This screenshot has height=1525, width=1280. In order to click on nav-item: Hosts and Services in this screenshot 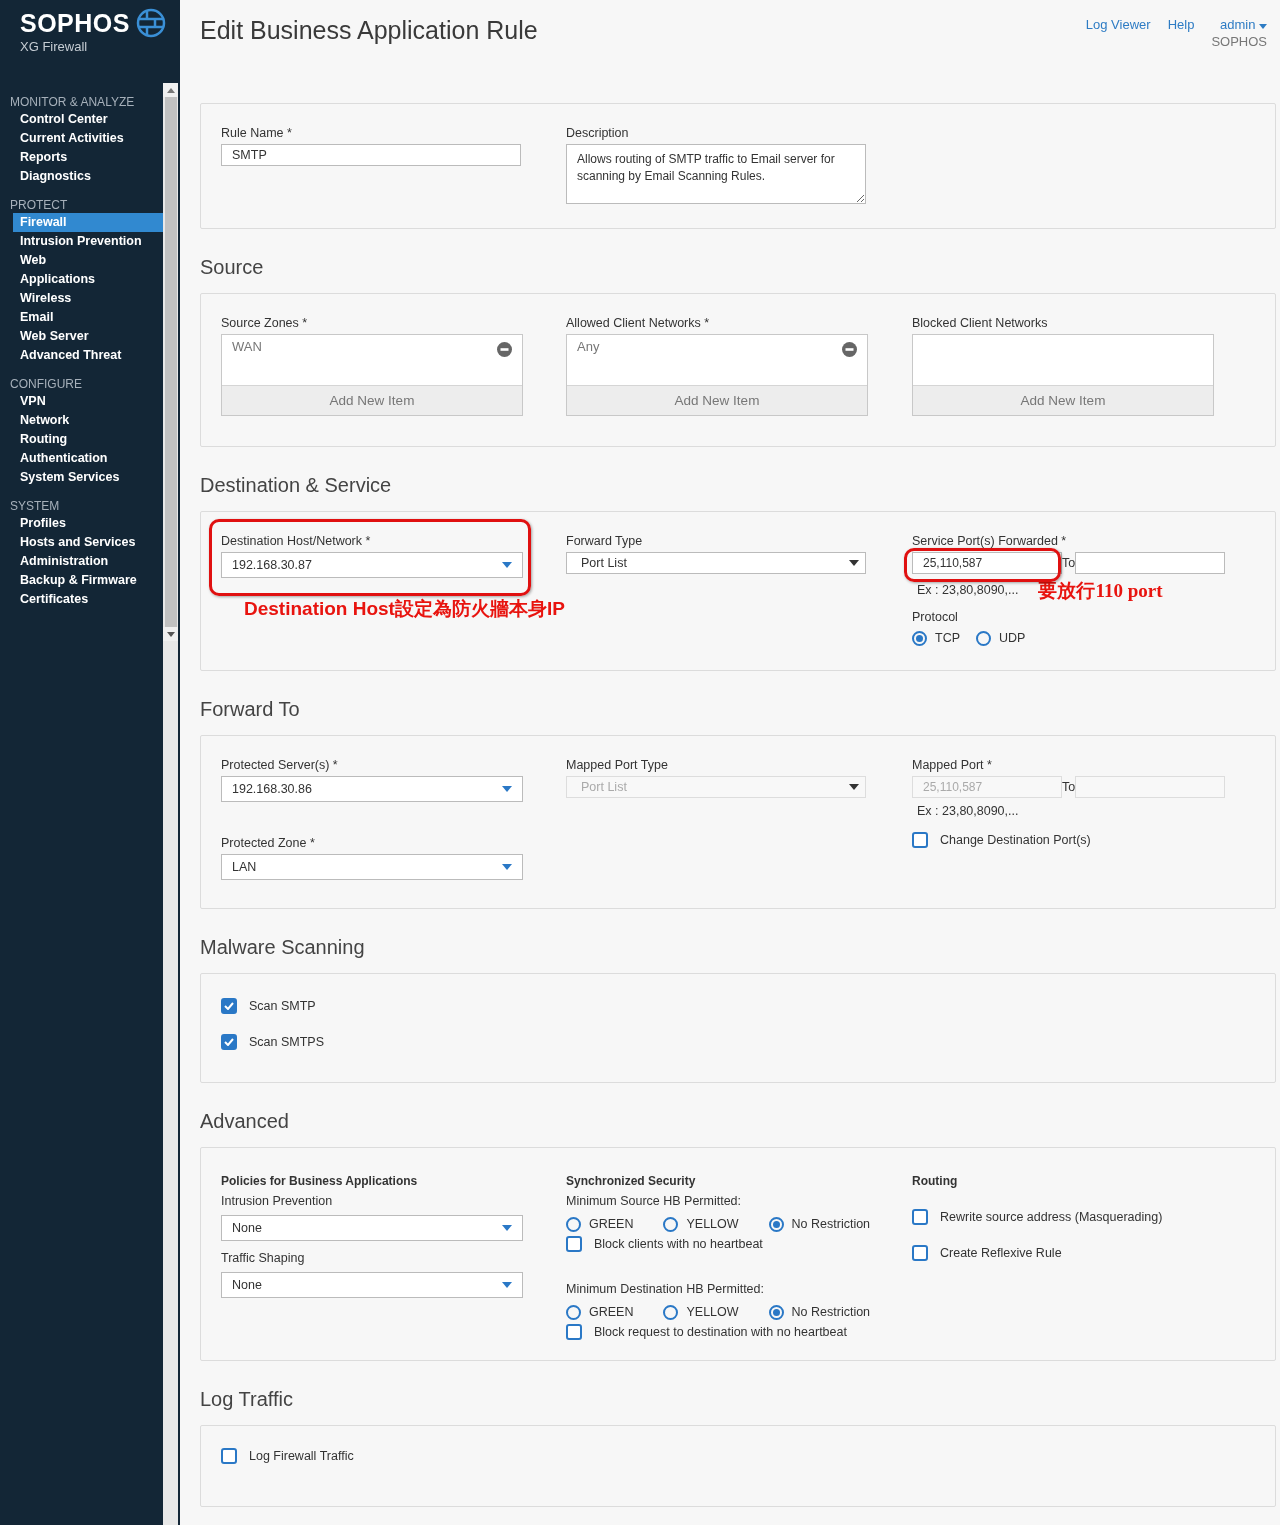, I will do `click(88, 542)`.